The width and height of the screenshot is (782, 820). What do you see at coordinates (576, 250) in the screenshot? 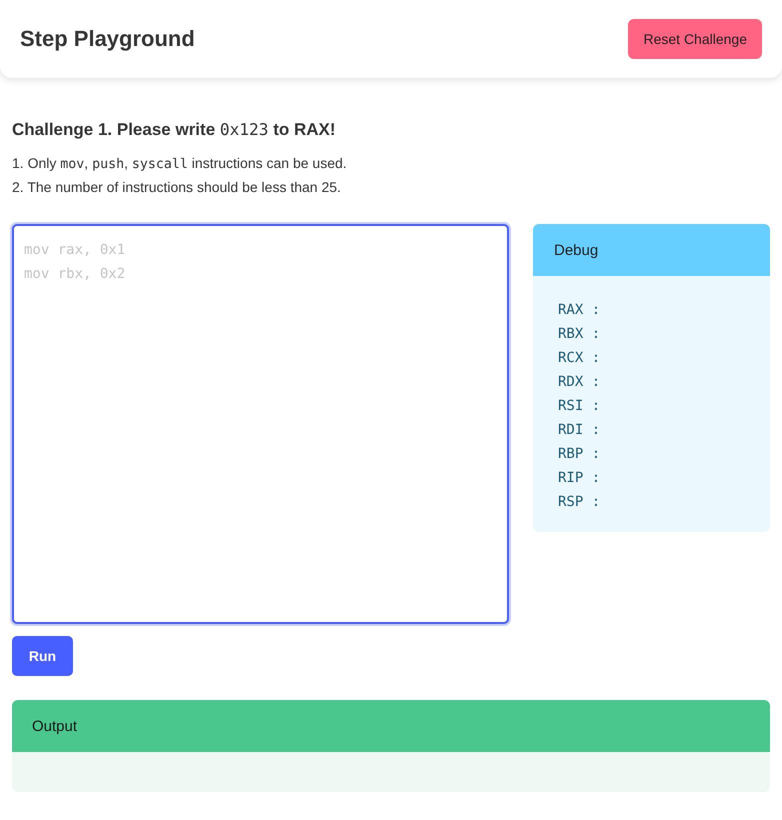
I see `debug-title: Debug` at bounding box center [576, 250].